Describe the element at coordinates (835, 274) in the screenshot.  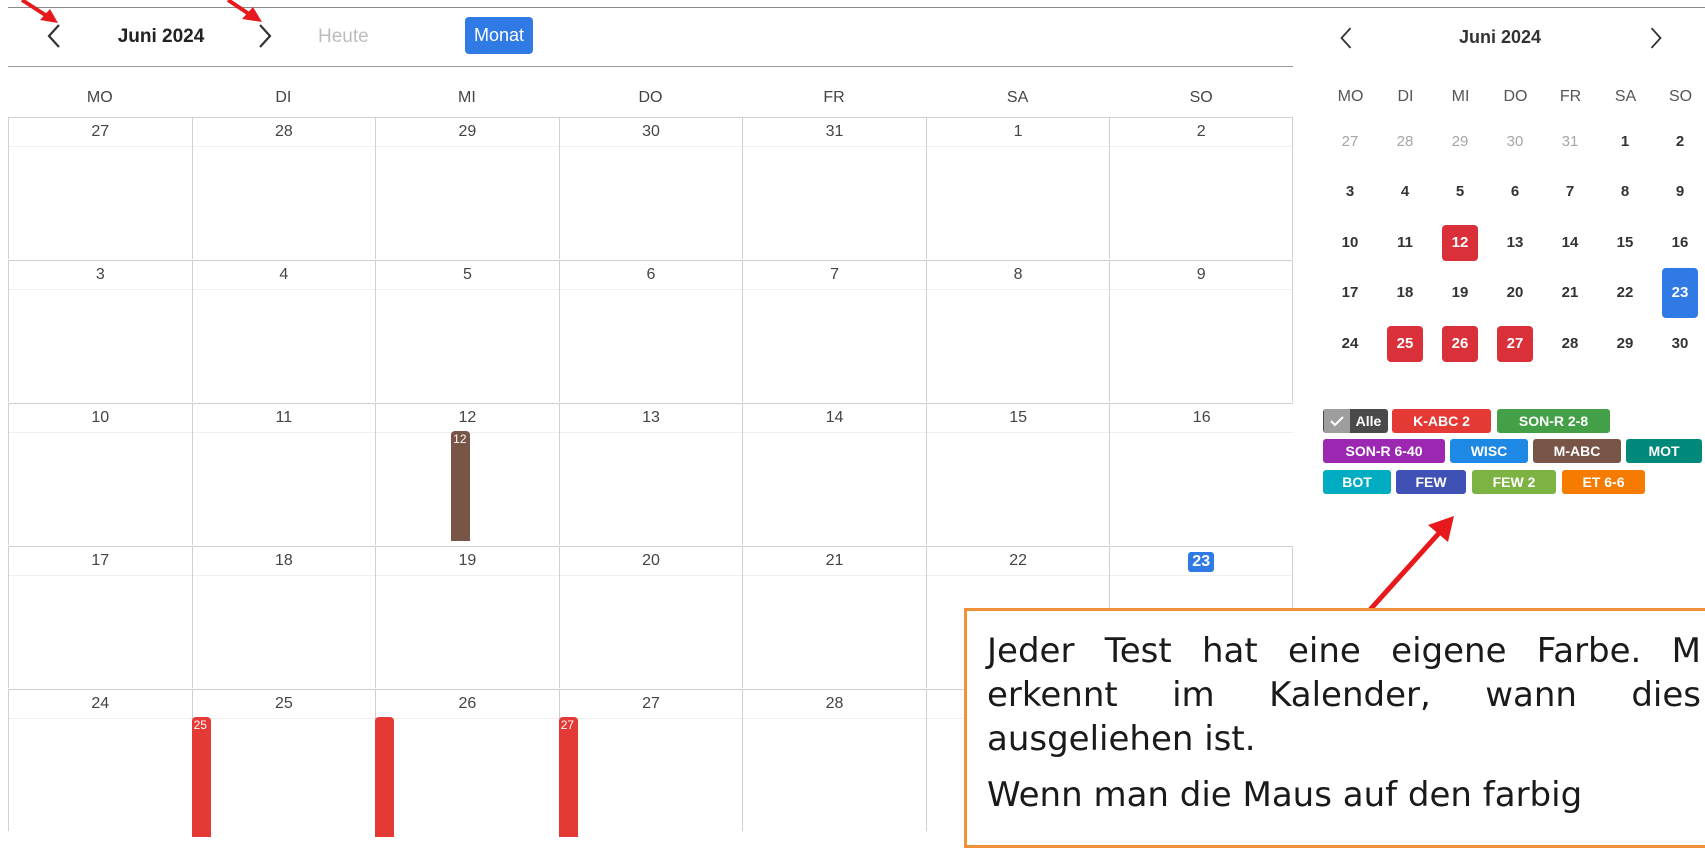
I see `day-number: 7` at that location.